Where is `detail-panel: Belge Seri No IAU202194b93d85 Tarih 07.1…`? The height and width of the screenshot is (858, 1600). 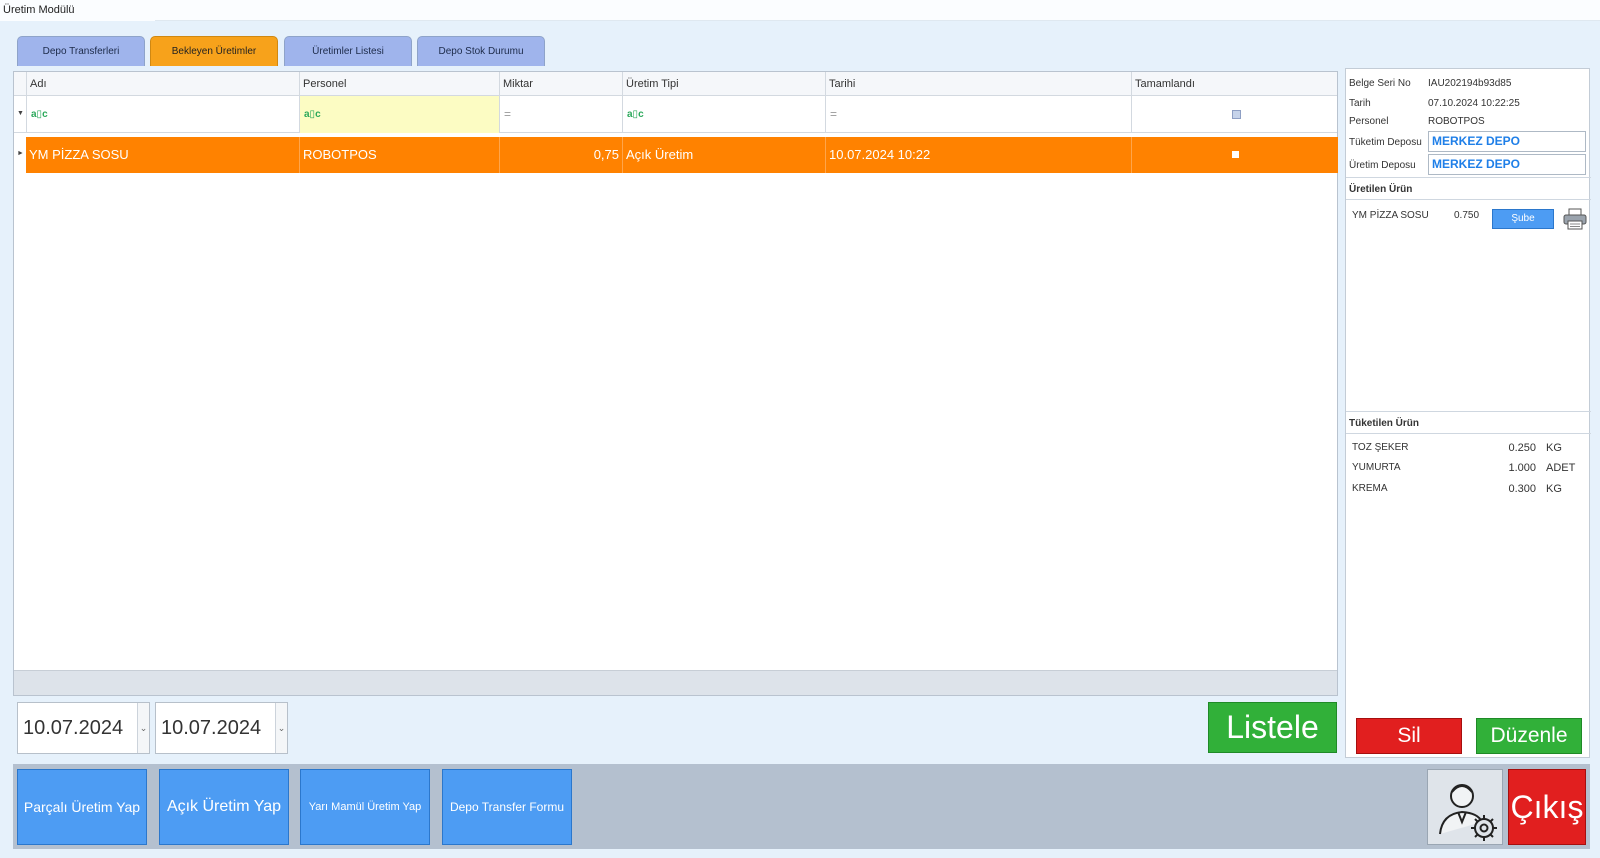
detail-panel: Belge Seri No IAU202194b93d85 Tarih 07.1… is located at coordinates (1468, 413).